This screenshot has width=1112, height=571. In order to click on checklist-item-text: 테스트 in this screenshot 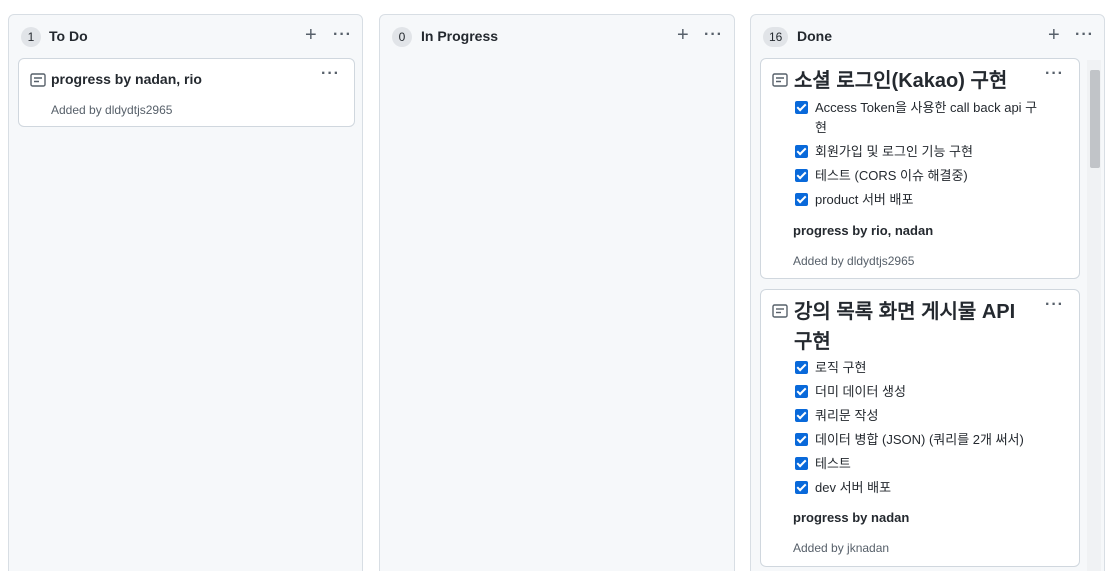, I will do `click(833, 463)`.